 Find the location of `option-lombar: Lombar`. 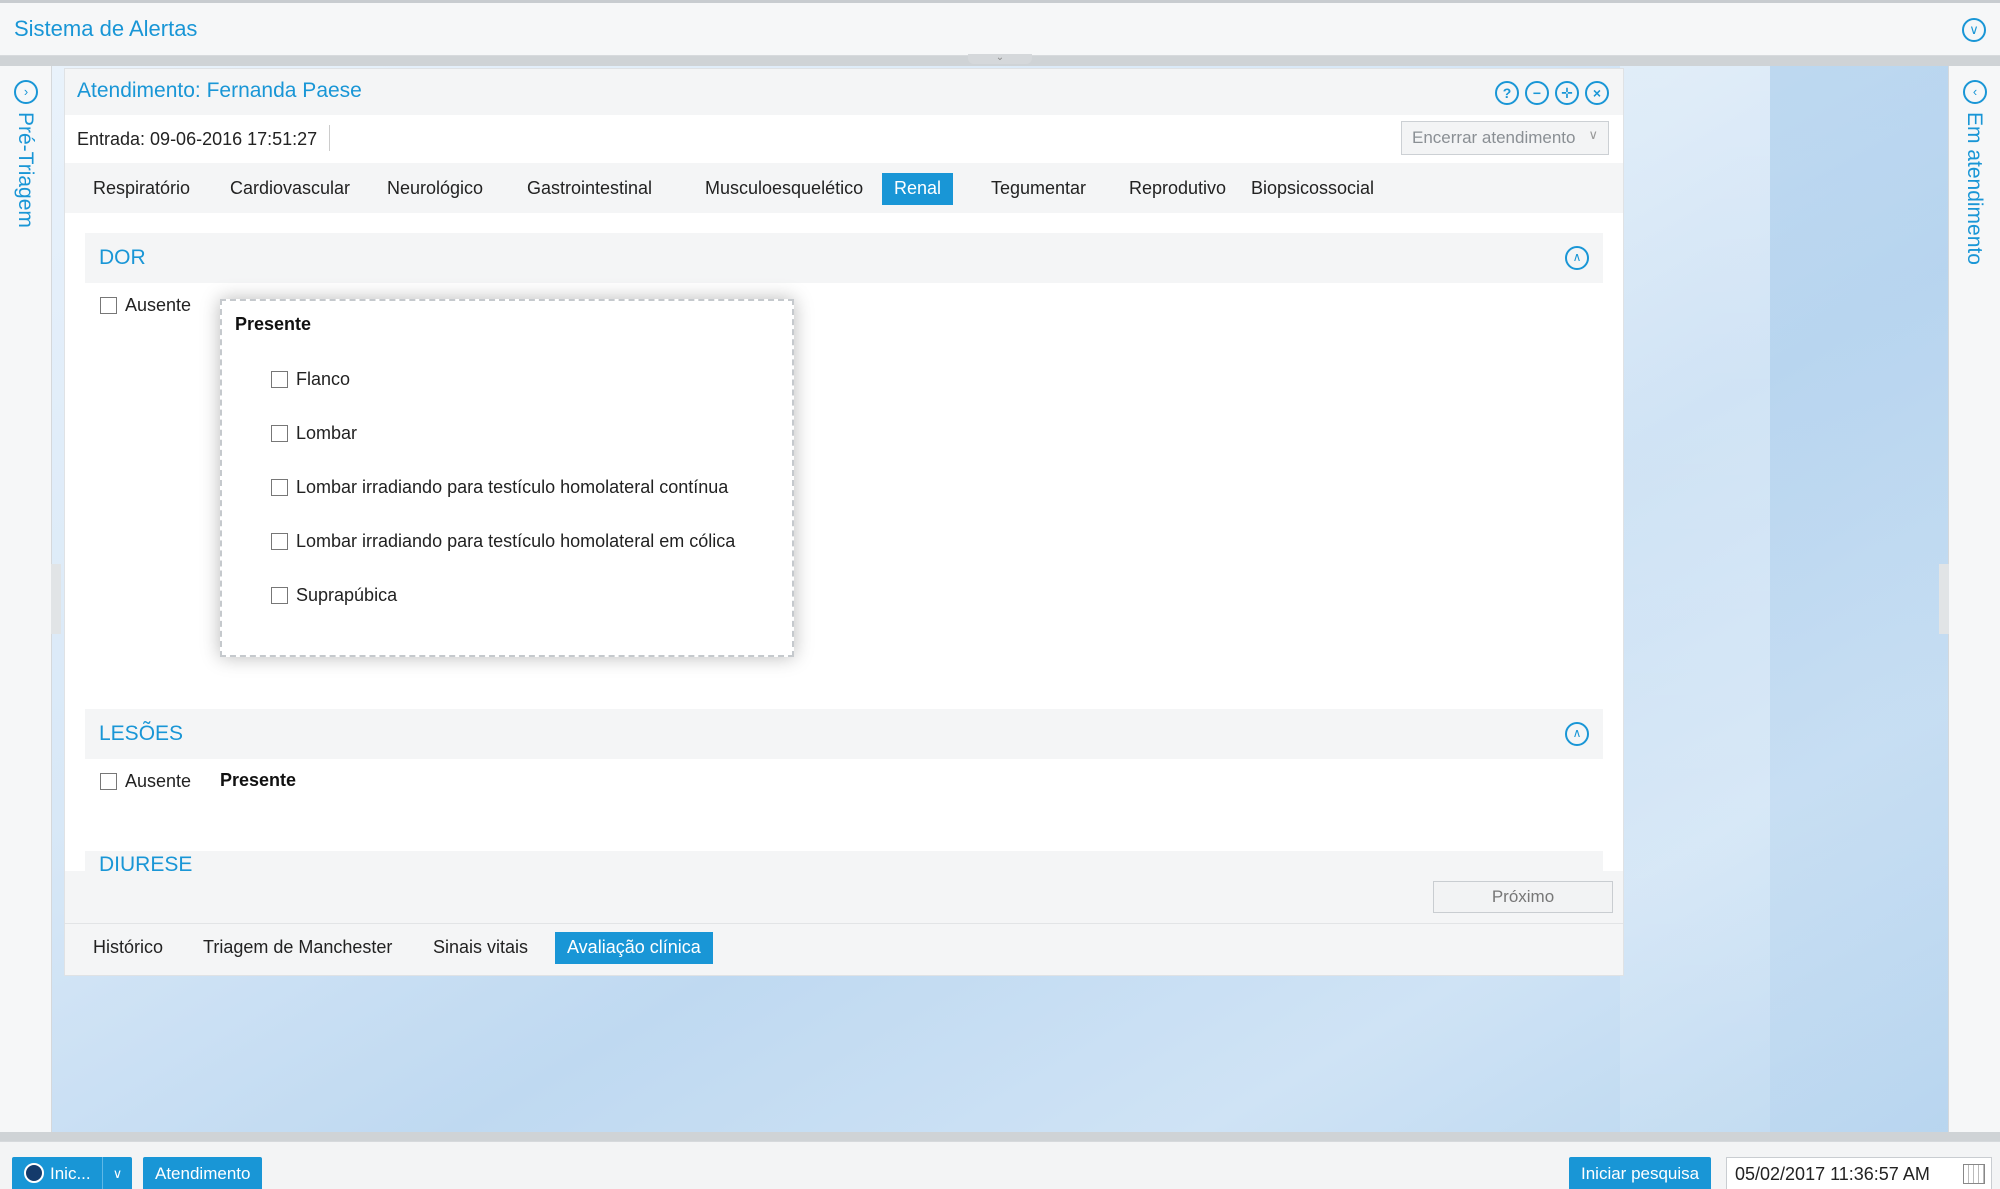

option-lombar: Lombar is located at coordinates (314, 433).